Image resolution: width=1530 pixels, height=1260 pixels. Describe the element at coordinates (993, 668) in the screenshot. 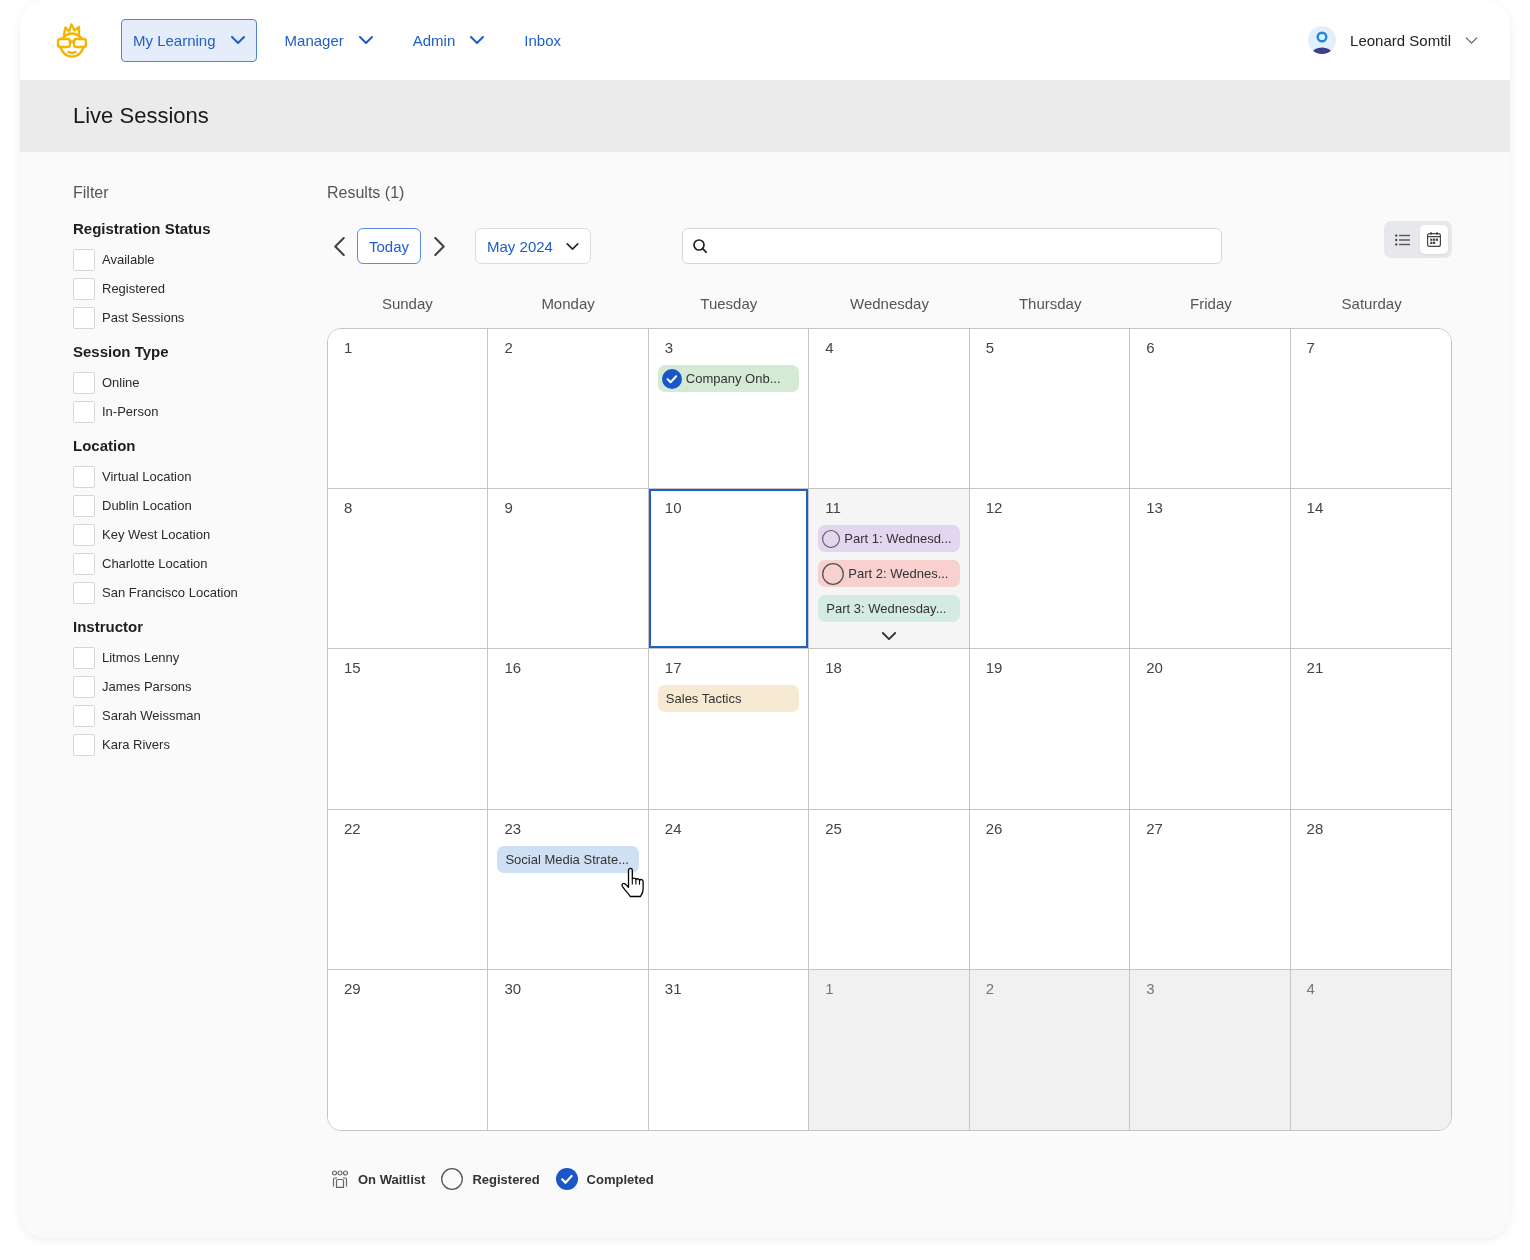

I see `day-number: 19` at that location.